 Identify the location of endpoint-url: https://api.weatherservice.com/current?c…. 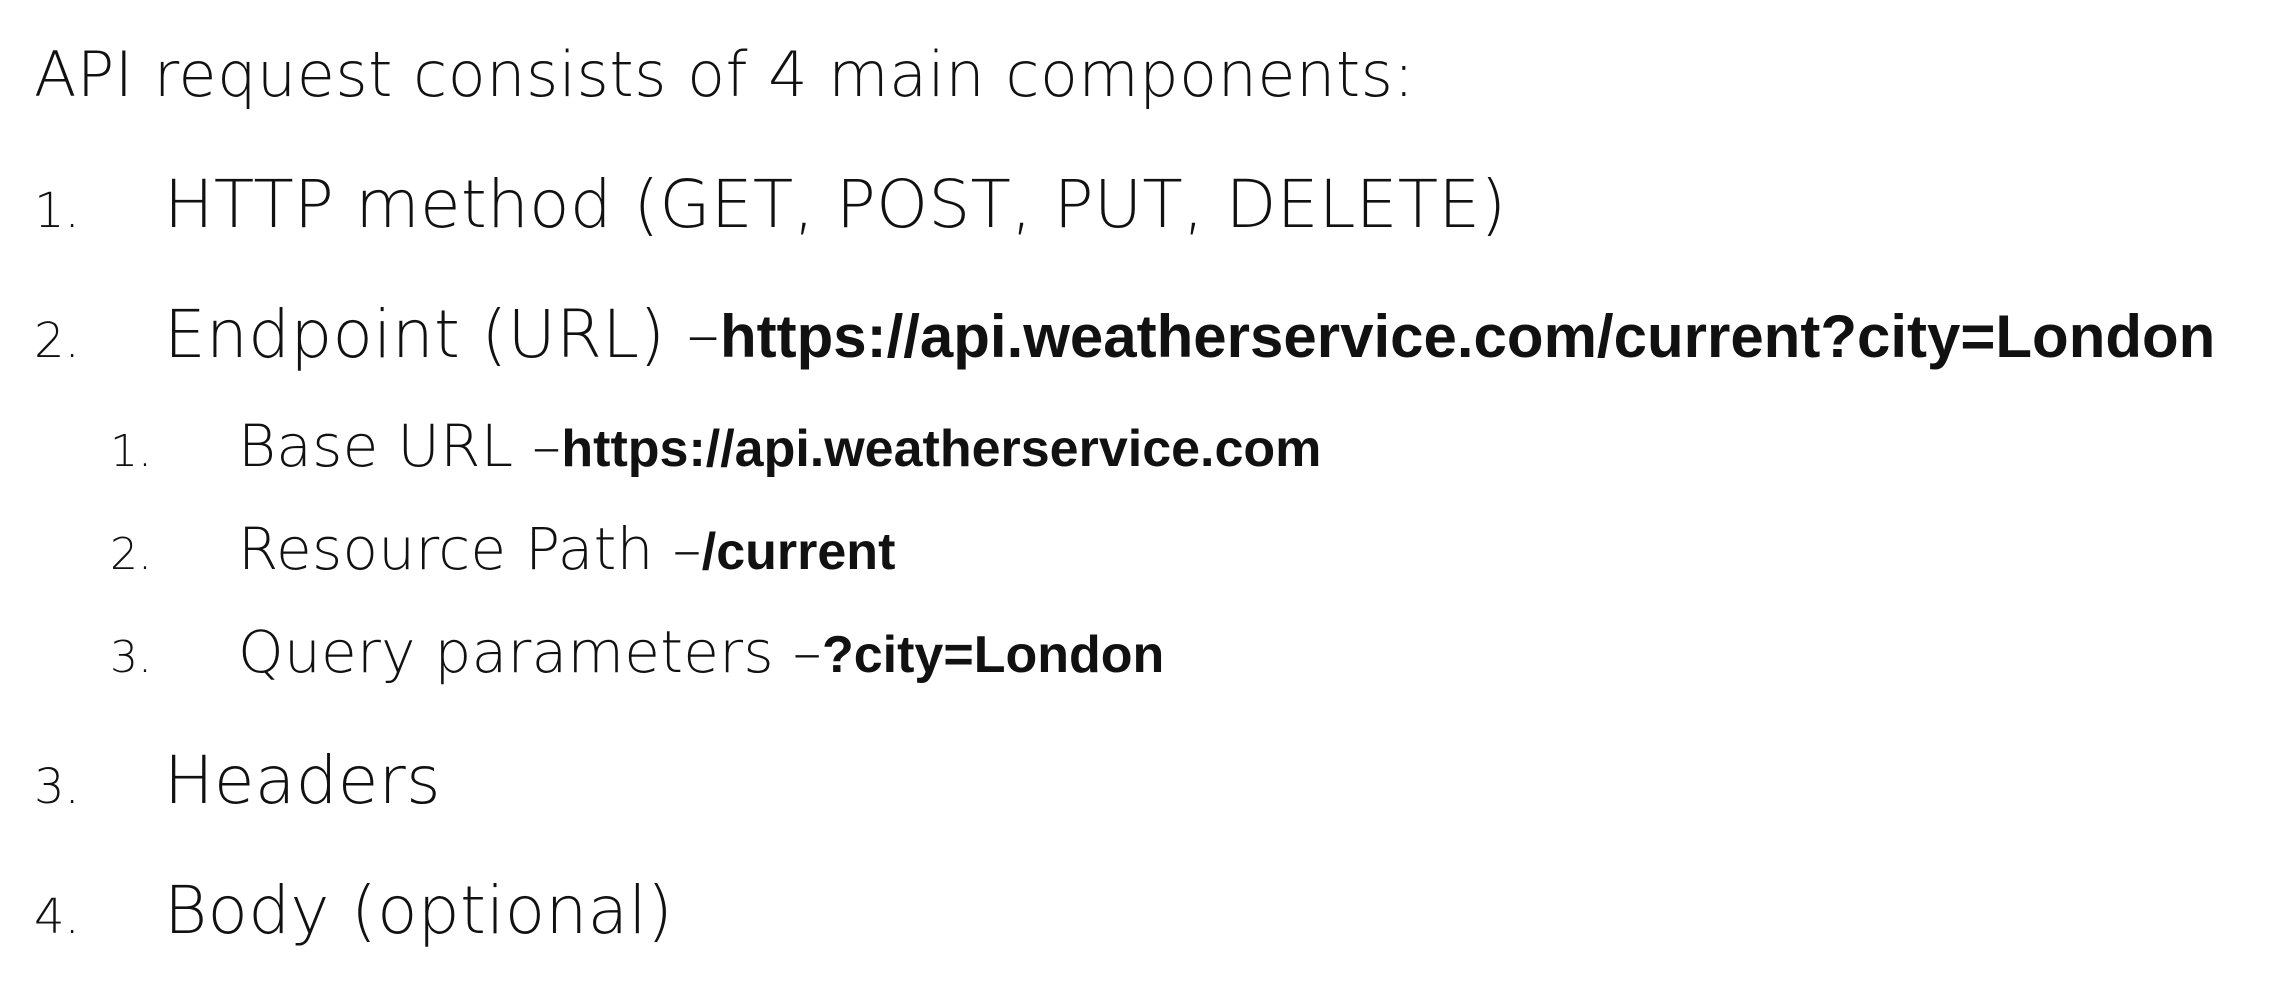
(1467, 336).